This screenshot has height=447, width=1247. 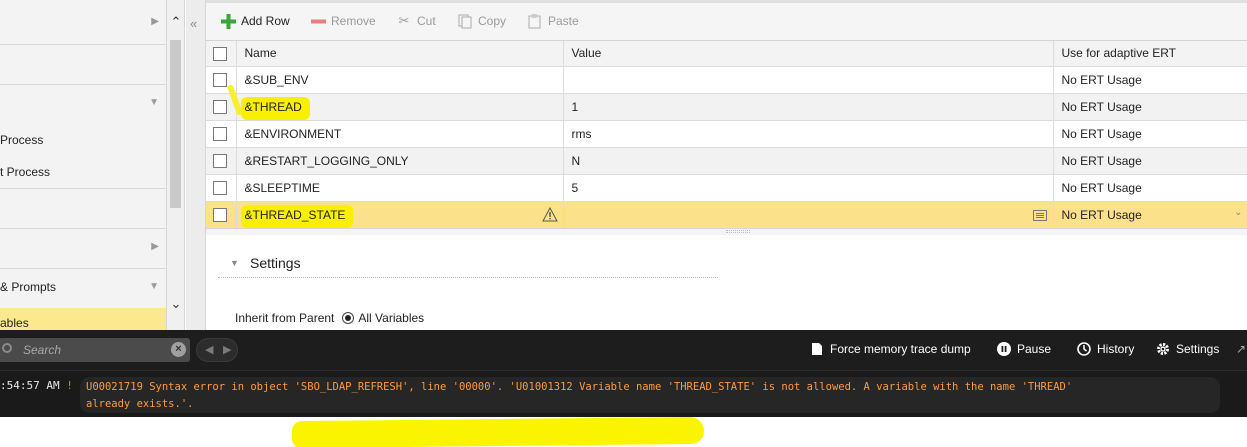 What do you see at coordinates (42, 350) in the screenshot?
I see `search-input: Search` at bounding box center [42, 350].